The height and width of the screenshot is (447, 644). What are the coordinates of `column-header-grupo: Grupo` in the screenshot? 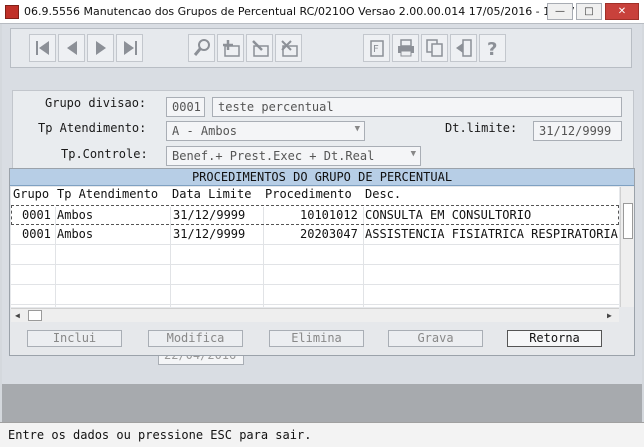 It's located at (31, 194).